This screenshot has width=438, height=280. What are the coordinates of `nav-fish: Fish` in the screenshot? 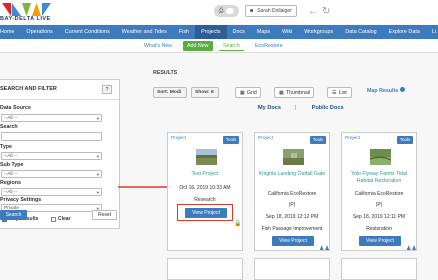 It's located at (184, 32).